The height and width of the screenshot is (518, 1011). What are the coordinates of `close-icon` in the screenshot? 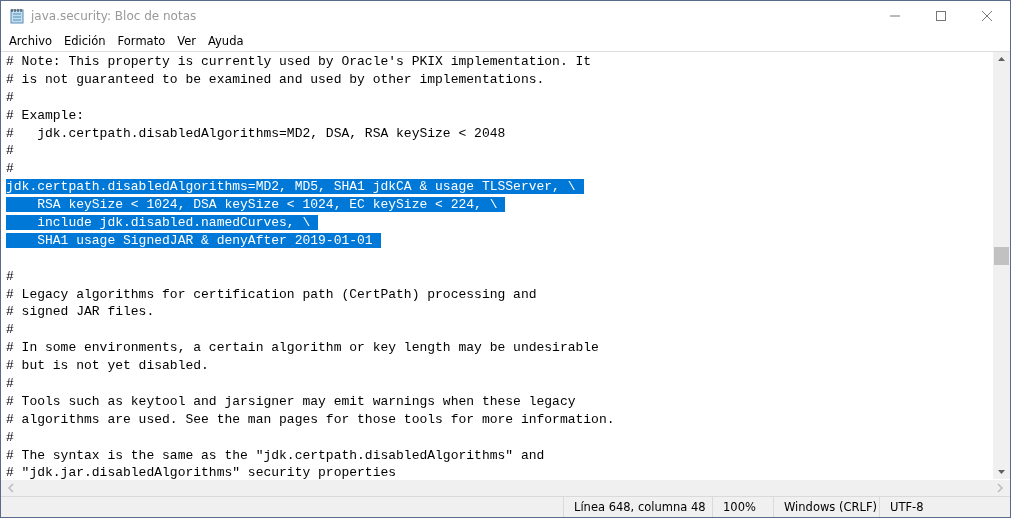 It's located at (987, 16).